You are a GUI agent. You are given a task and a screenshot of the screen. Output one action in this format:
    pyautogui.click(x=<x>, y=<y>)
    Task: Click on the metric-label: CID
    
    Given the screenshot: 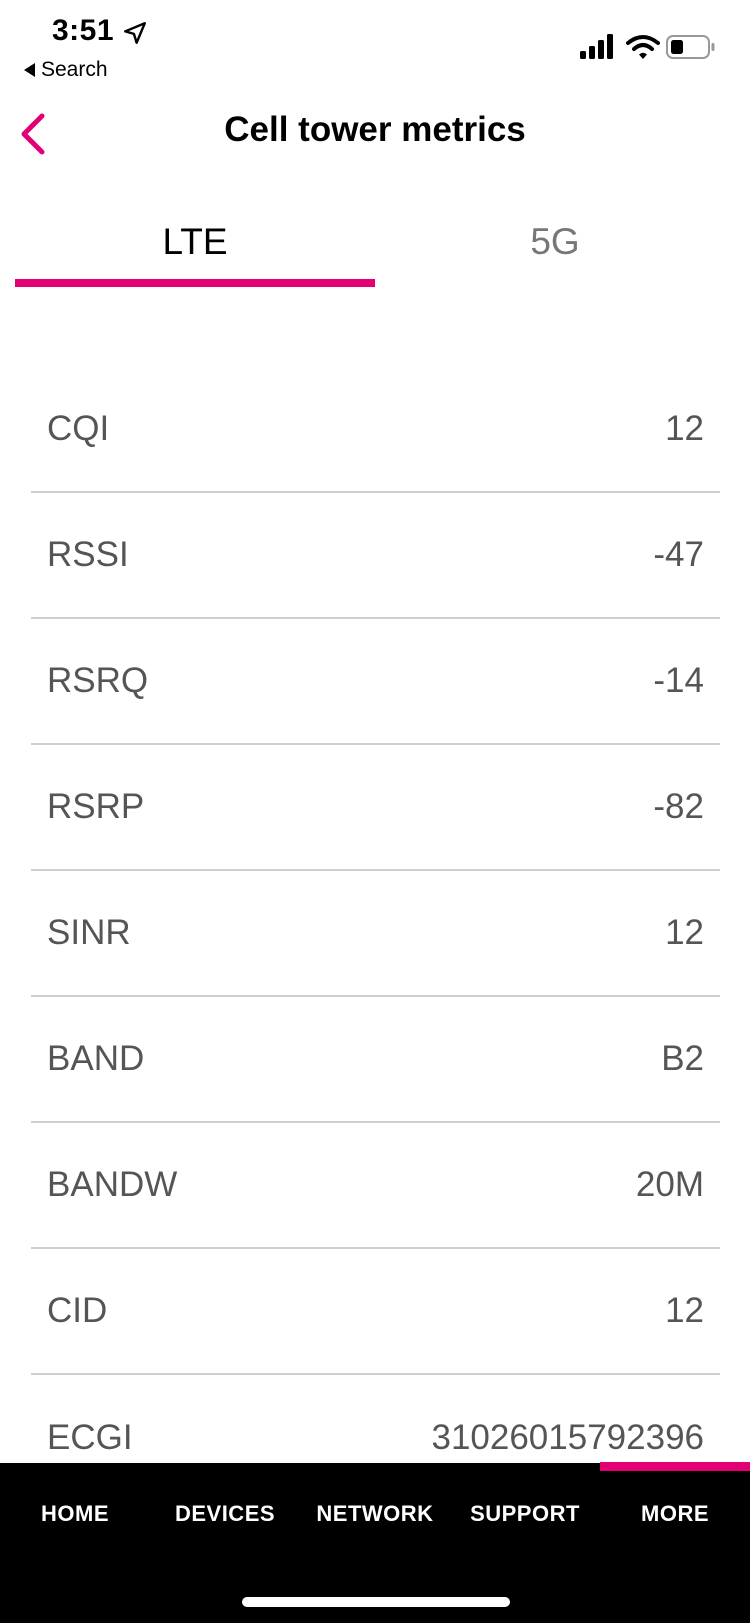 What is the action you would take?
    pyautogui.click(x=77, y=1310)
    